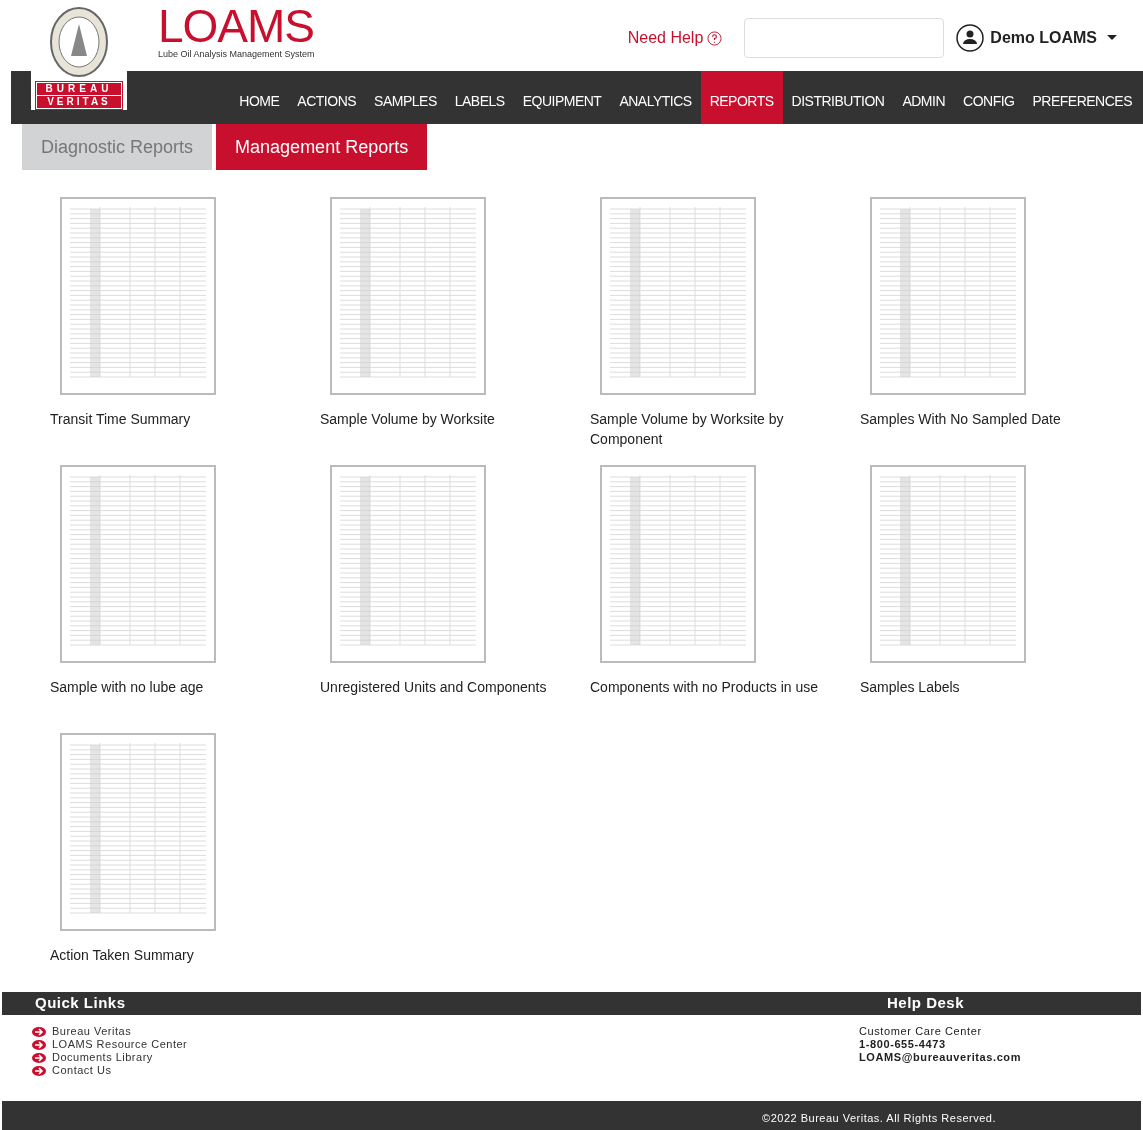 The height and width of the screenshot is (1130, 1143). I want to click on nav-link: HOME, so click(259, 97).